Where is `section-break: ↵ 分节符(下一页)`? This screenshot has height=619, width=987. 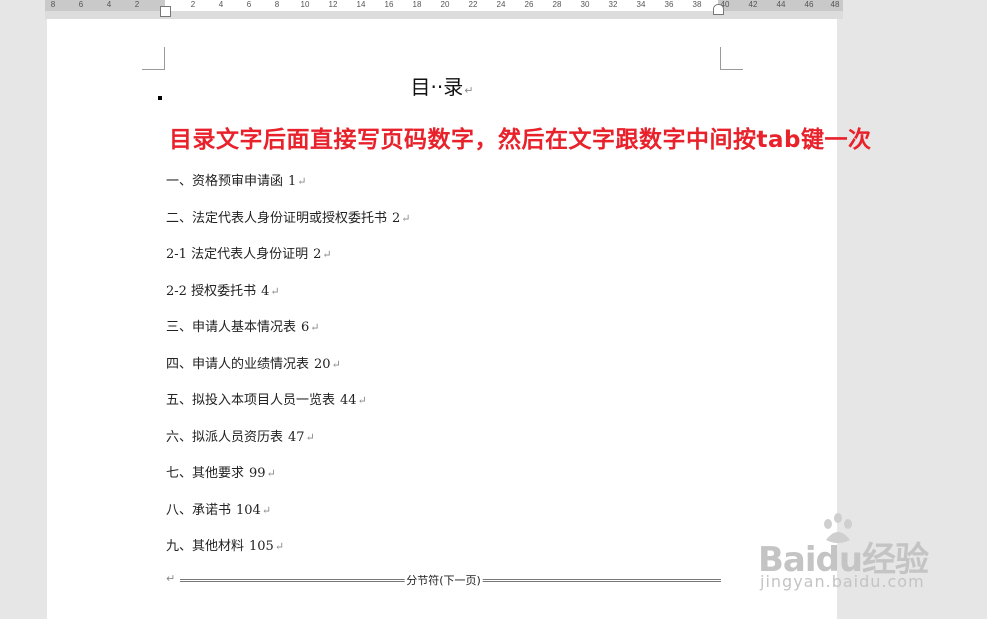
section-break: ↵ 分节符(下一页) is located at coordinates (443, 580).